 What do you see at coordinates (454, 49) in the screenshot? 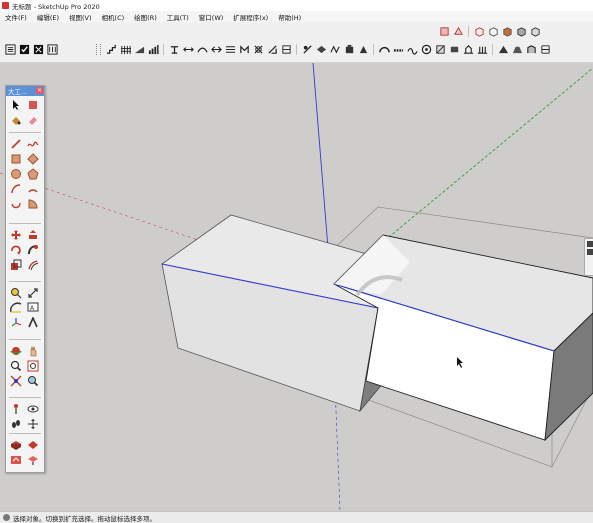
I see `tool-t-icon` at bounding box center [454, 49].